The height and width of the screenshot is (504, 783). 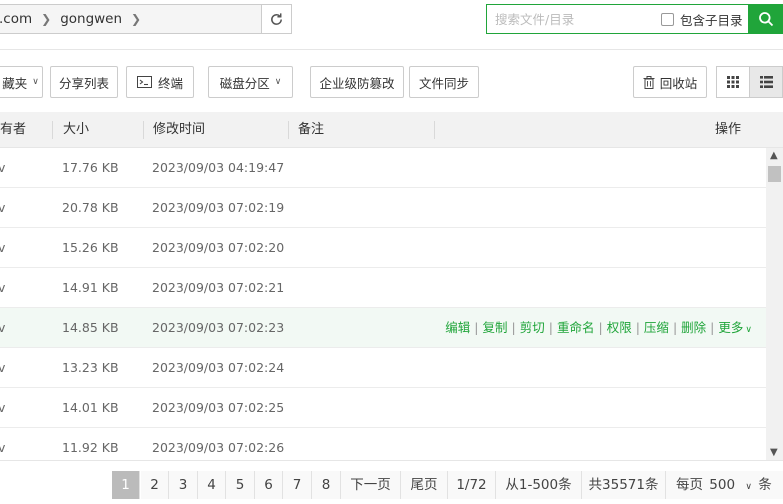 What do you see at coordinates (383, 248) in the screenshot?
I see `table-row: v 15.26 KB 2023/09/03 07:02:20` at bounding box center [383, 248].